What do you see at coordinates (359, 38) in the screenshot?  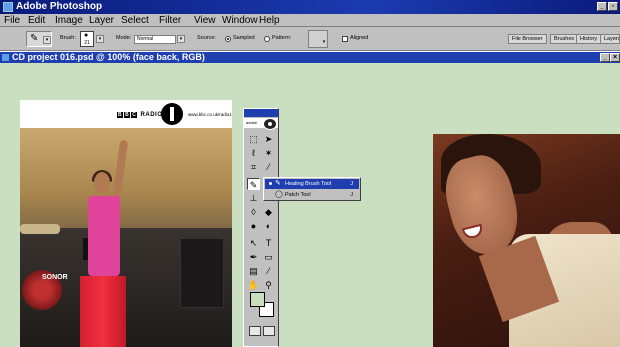 I see `aligned-label: Aligned` at bounding box center [359, 38].